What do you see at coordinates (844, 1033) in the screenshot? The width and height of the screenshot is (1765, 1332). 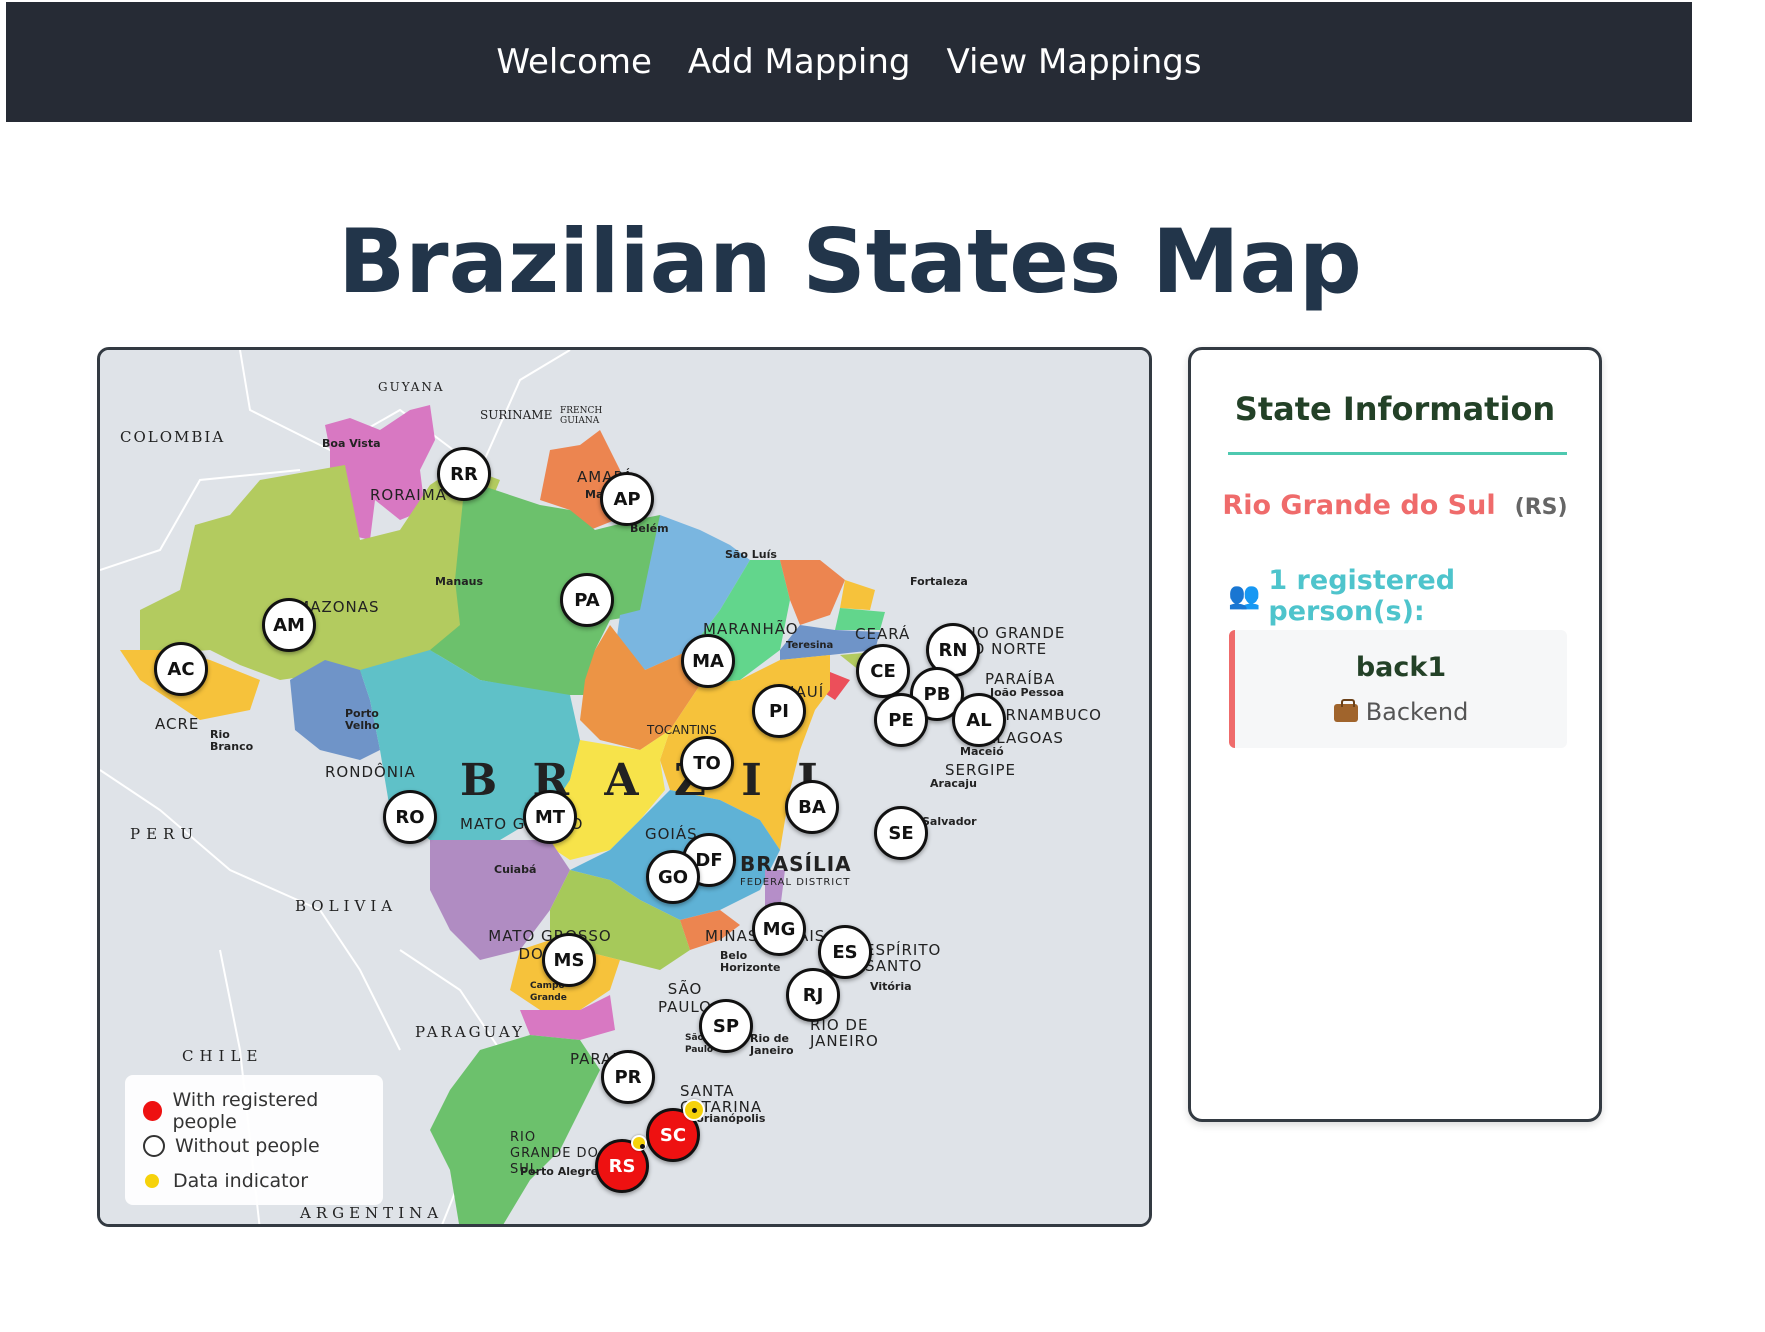 I see `region-label-rio-de-janeiro: RIO DE JANEIRO` at bounding box center [844, 1033].